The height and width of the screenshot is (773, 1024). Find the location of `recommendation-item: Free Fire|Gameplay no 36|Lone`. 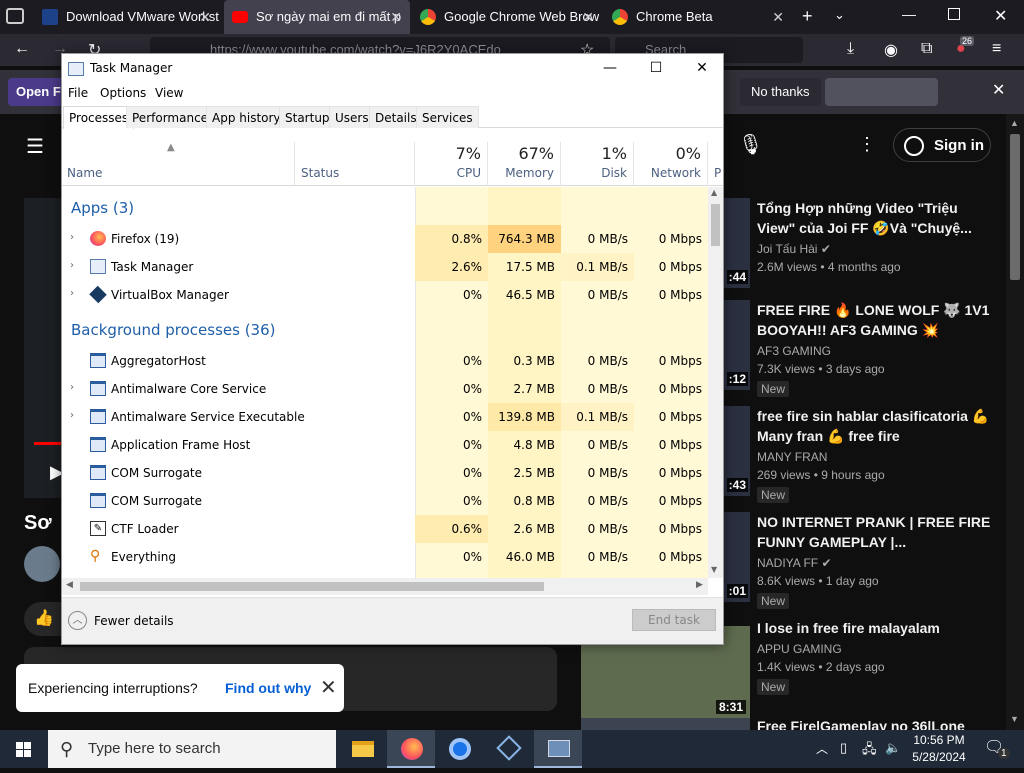

recommendation-item: Free Fire|Gameplay no 36|Lone is located at coordinates (877, 724).